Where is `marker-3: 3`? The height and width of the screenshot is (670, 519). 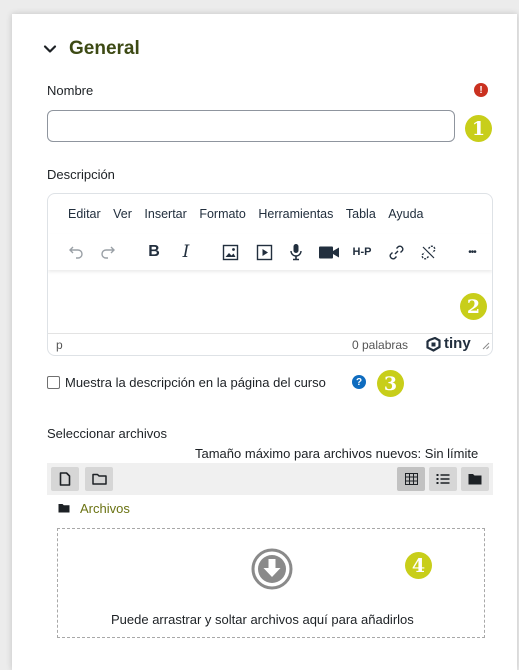 marker-3: 3 is located at coordinates (390, 383).